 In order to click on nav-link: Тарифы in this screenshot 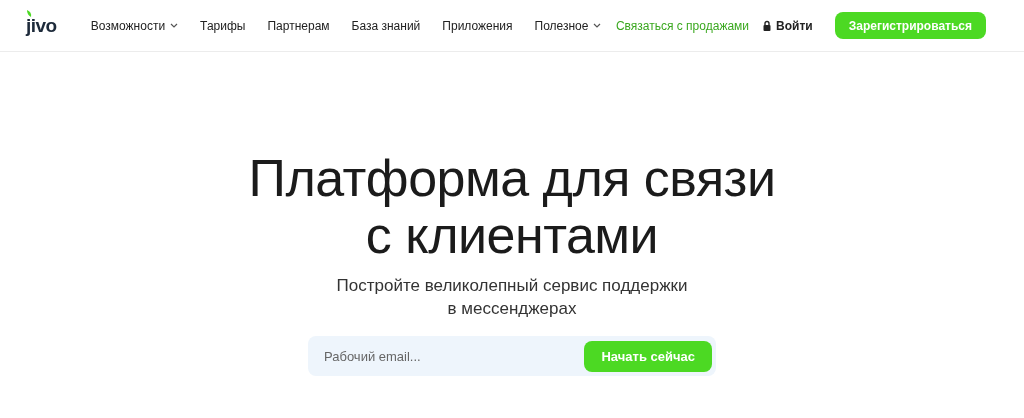, I will do `click(223, 25)`.